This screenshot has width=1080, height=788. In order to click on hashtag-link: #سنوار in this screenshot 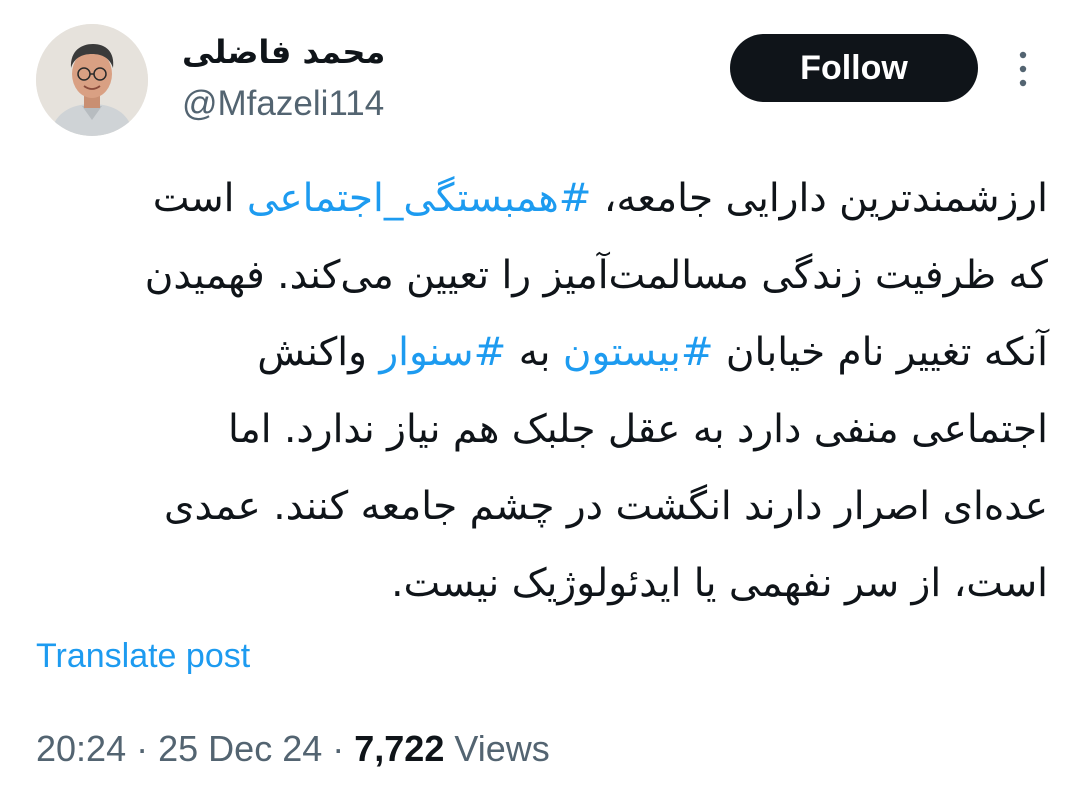, I will do `click(442, 352)`.